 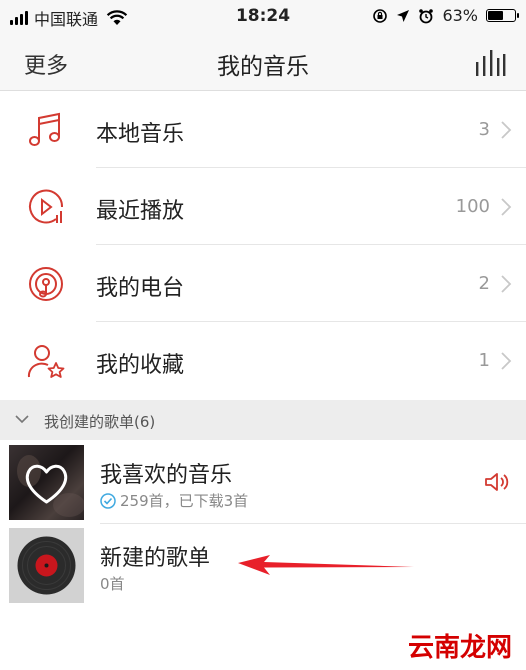 I want to click on menu-label: 我的收藏, so click(x=140, y=365).